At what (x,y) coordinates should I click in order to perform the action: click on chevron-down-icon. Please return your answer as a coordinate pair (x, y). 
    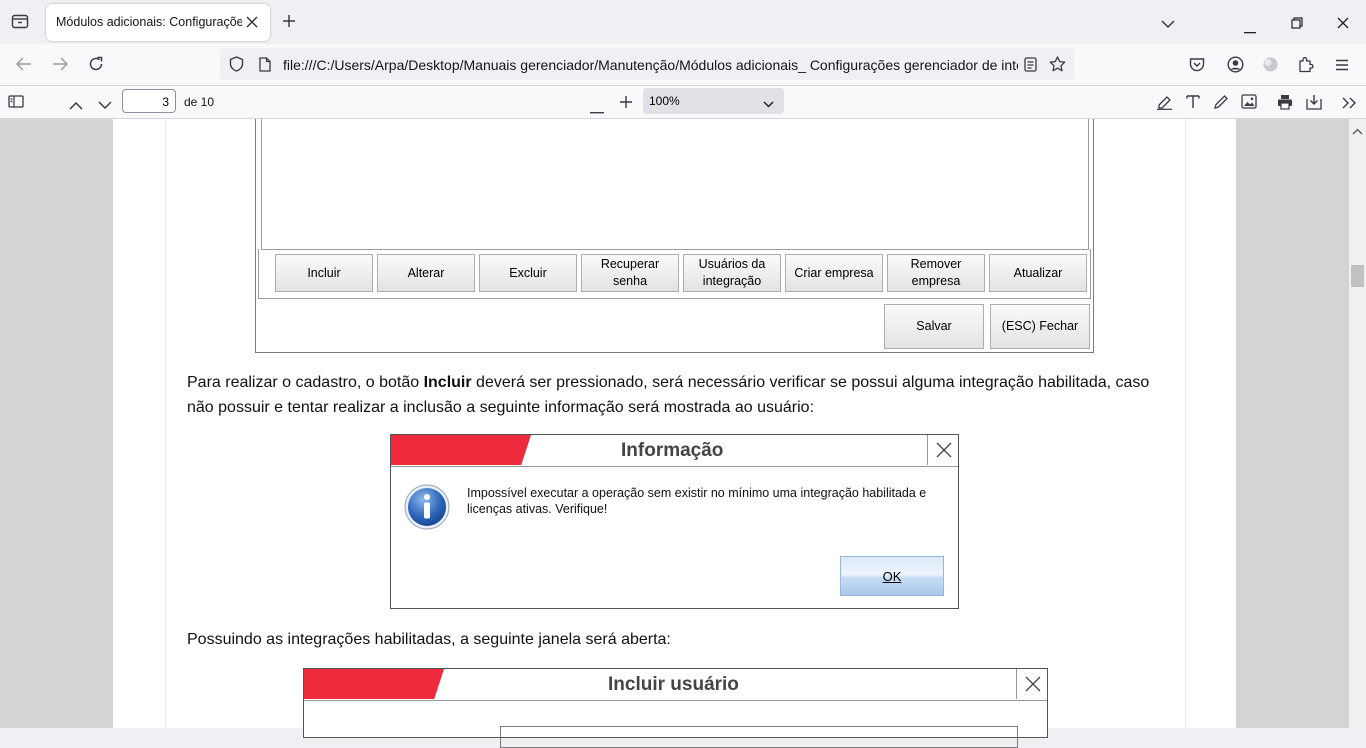
    Looking at the image, I should click on (768, 104).